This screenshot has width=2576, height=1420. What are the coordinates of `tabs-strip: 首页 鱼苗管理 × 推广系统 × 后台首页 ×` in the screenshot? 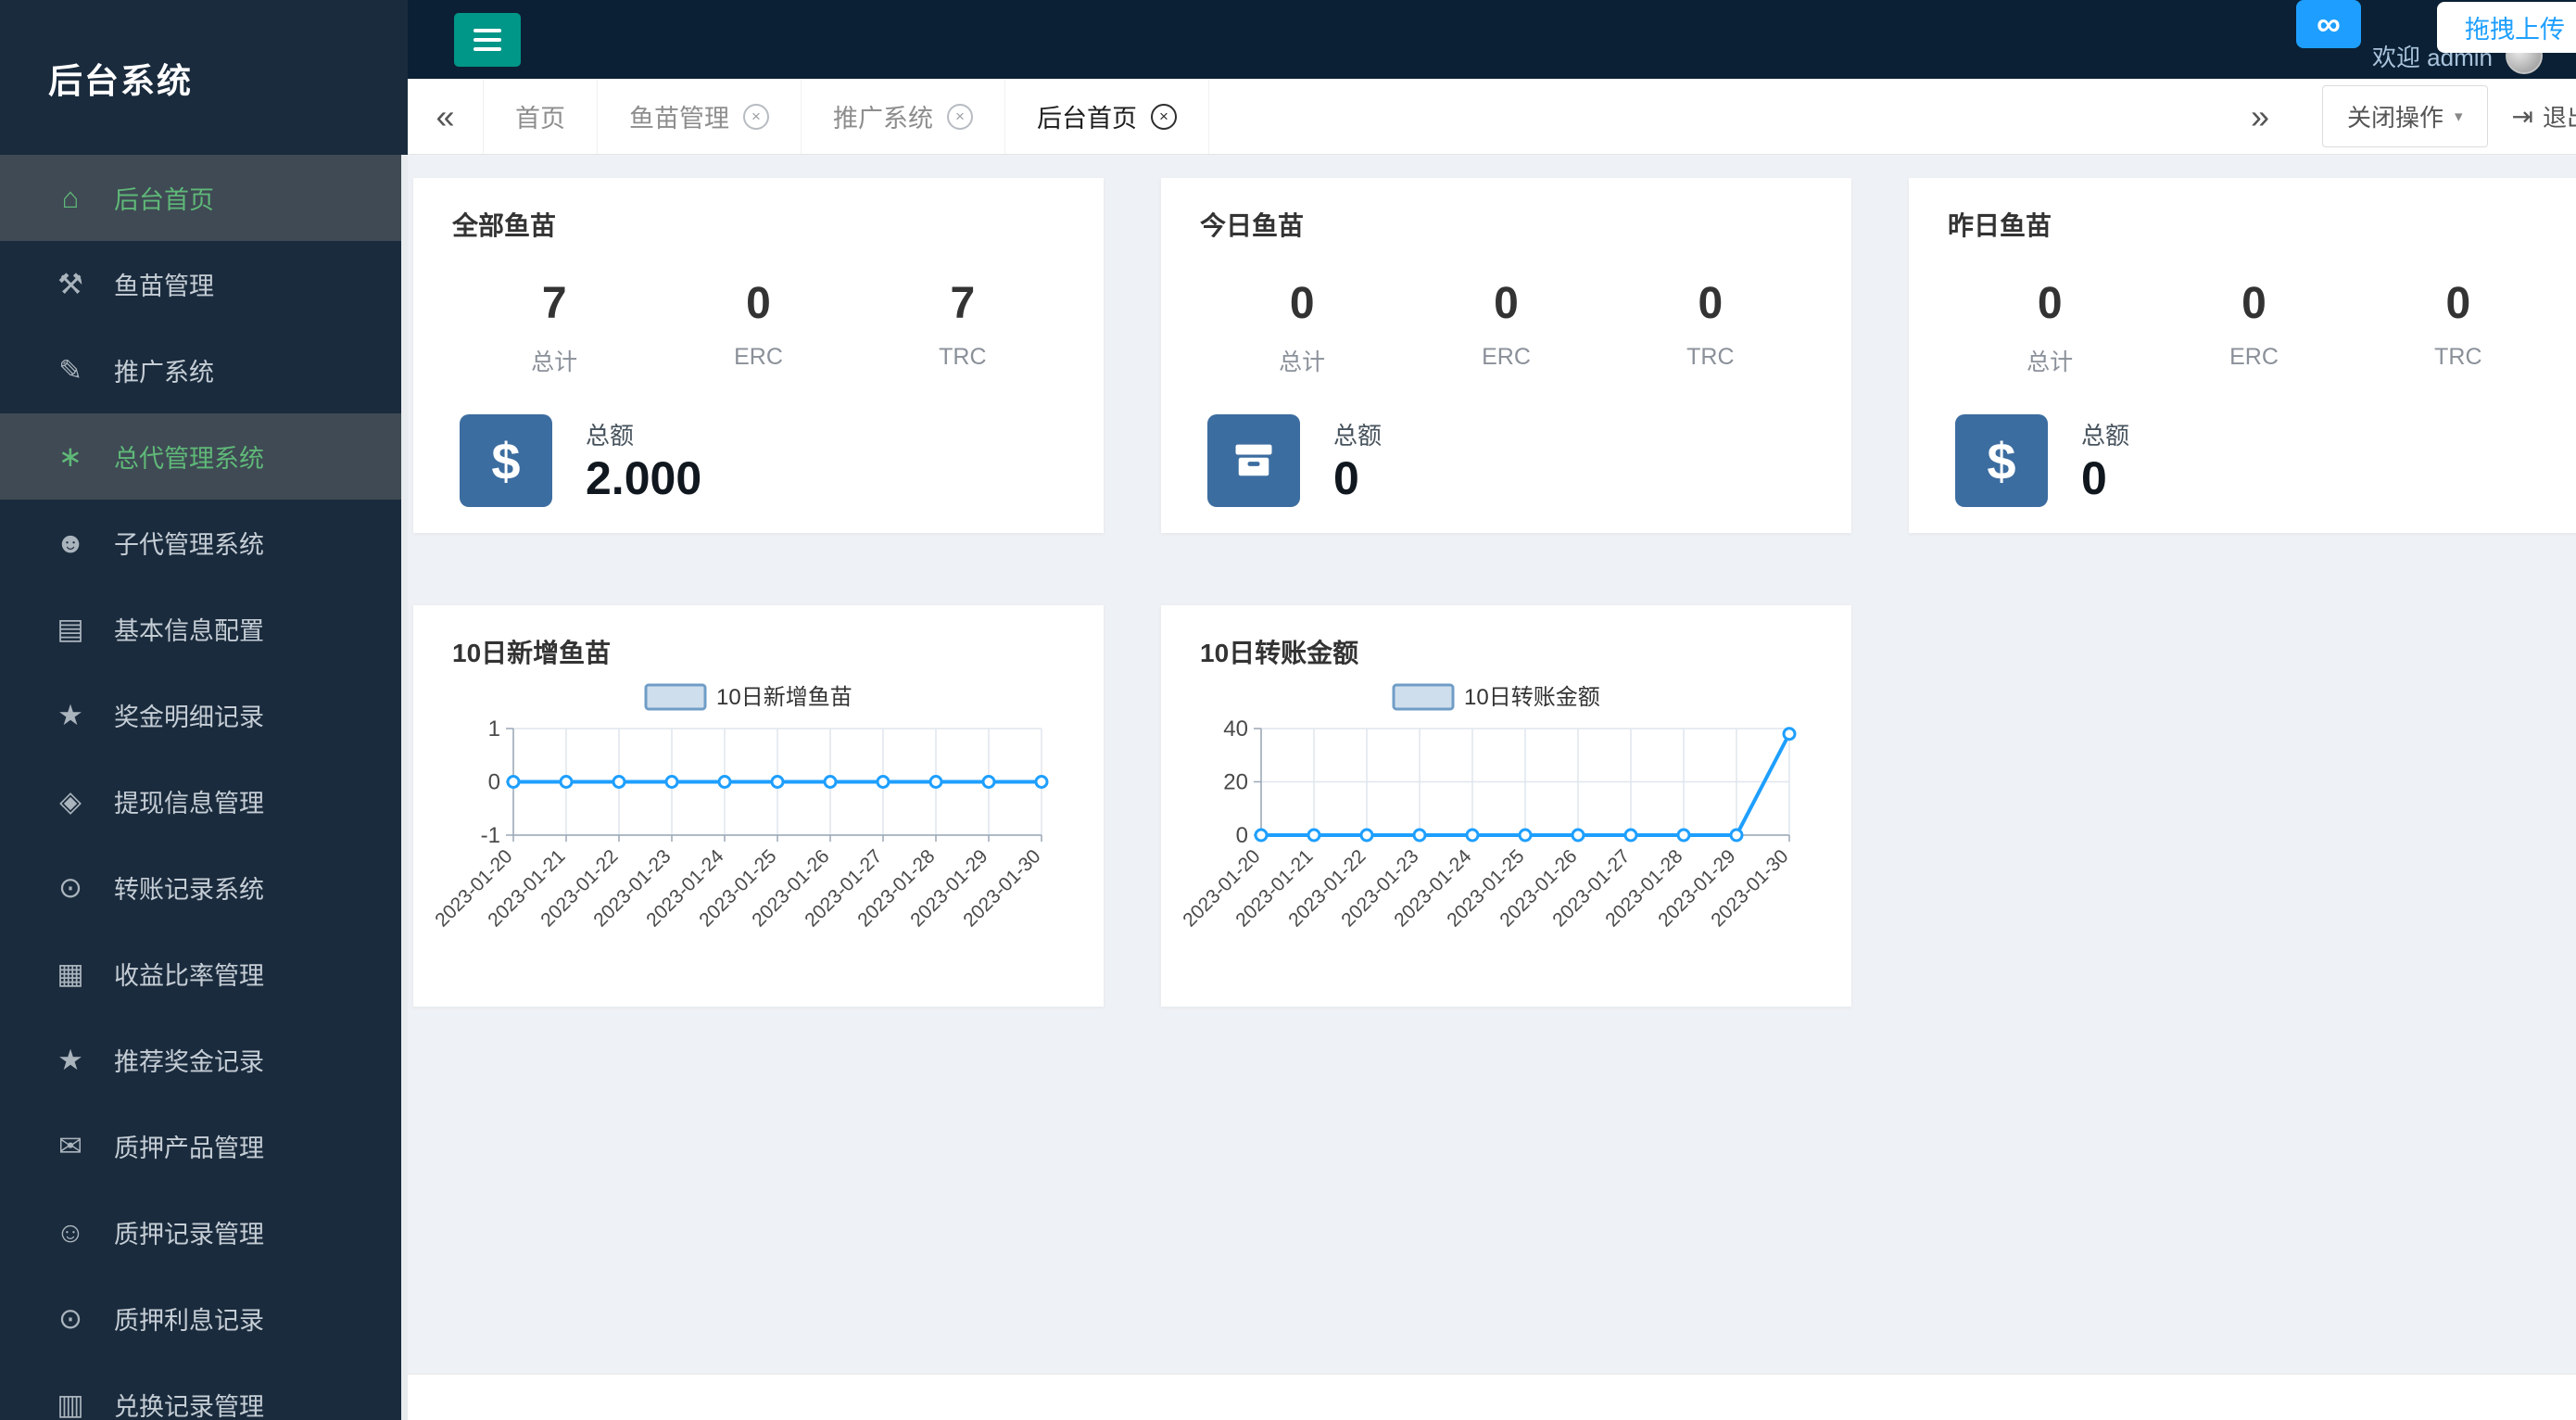 It's located at (847, 116).